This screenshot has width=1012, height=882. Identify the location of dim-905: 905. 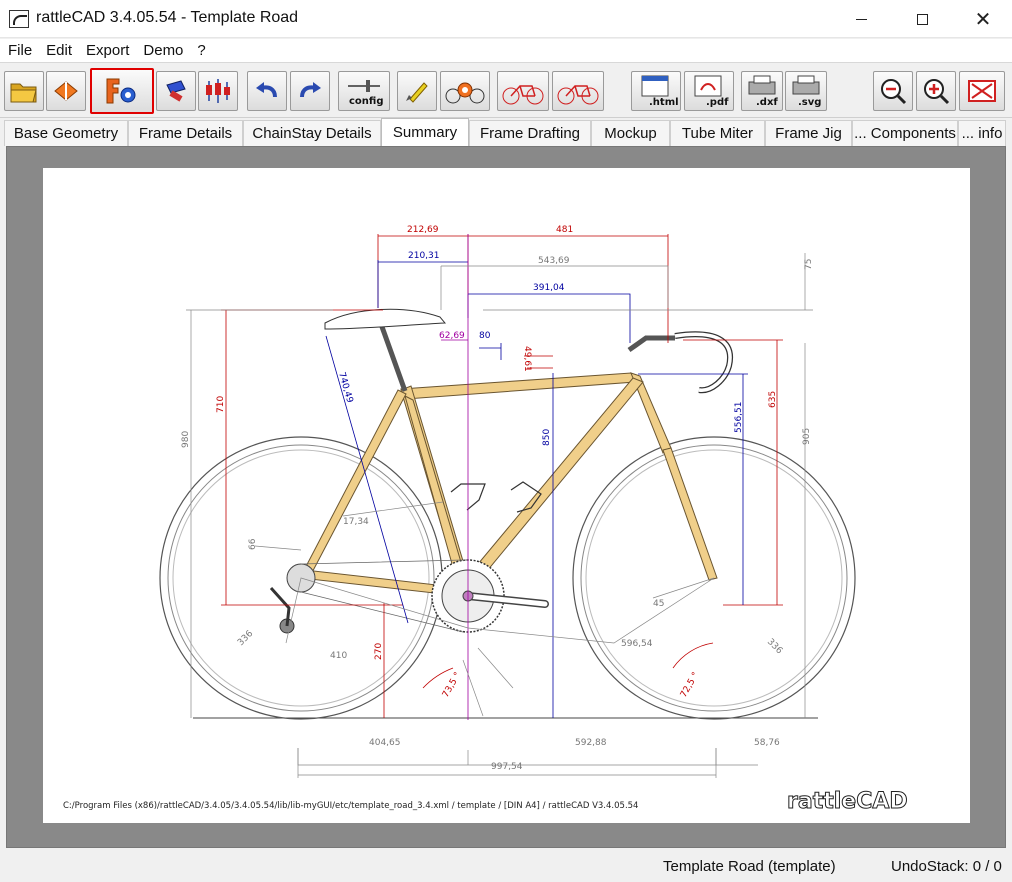
(807, 436).